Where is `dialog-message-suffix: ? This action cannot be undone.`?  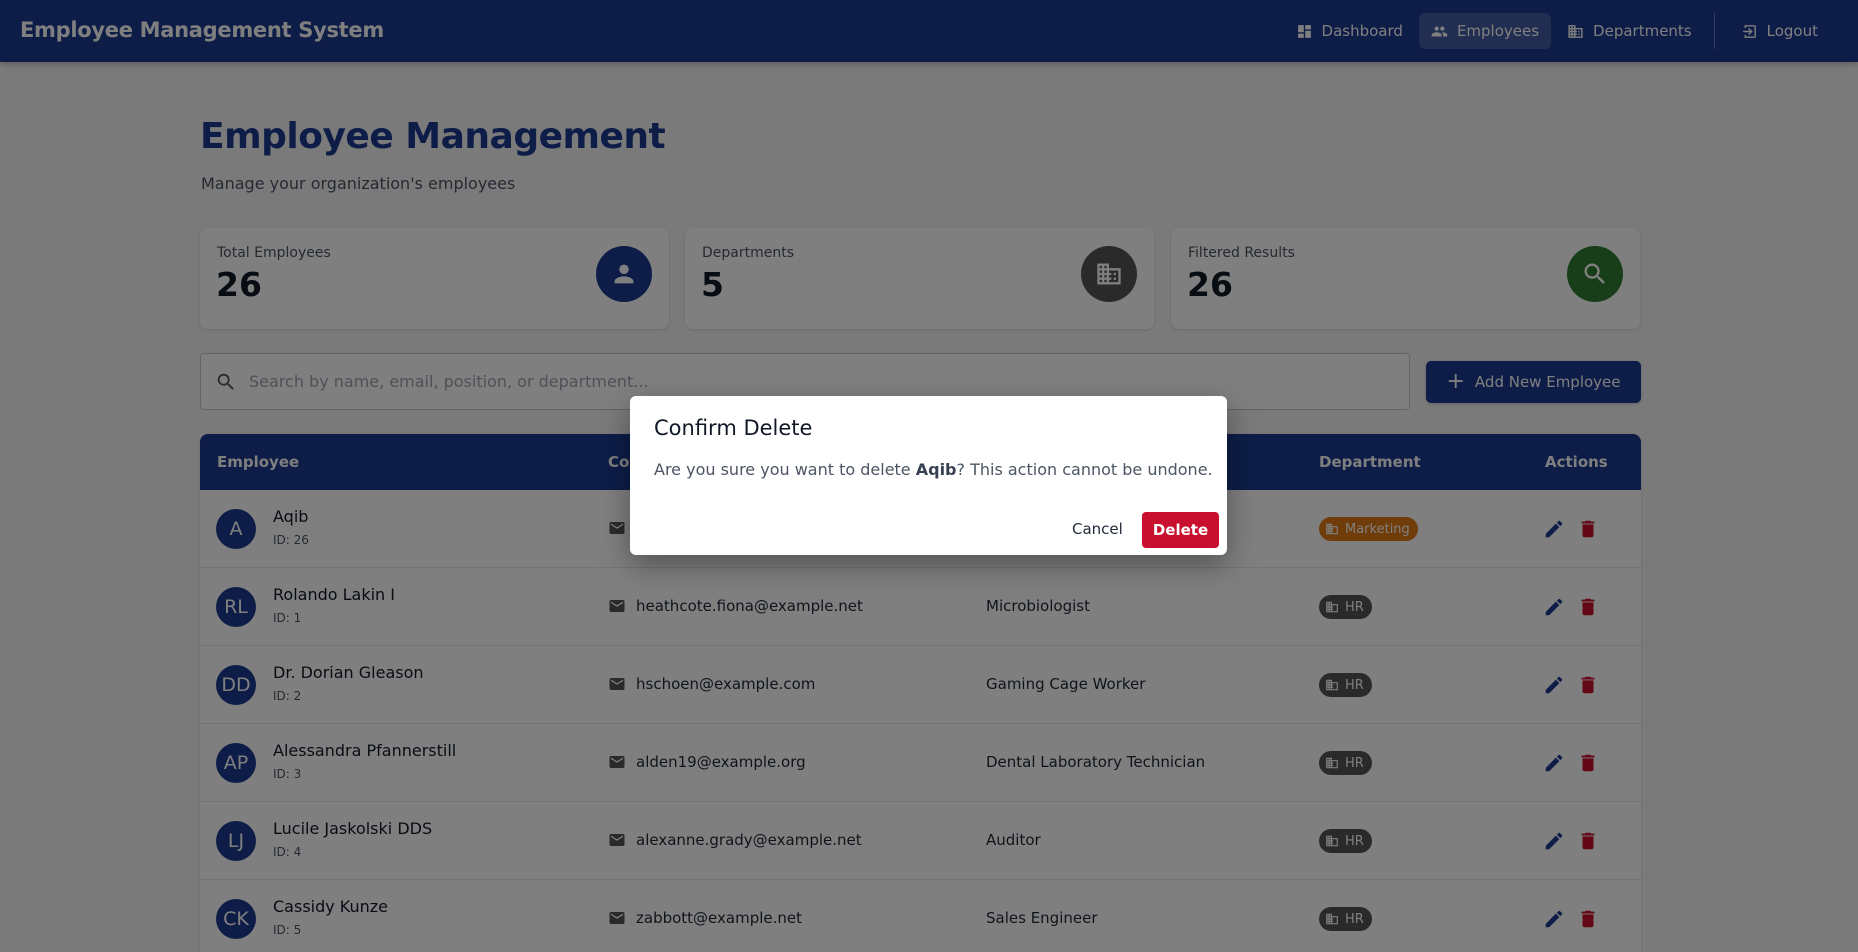
dialog-message-suffix: ? This action cannot be undone. is located at coordinates (1084, 469).